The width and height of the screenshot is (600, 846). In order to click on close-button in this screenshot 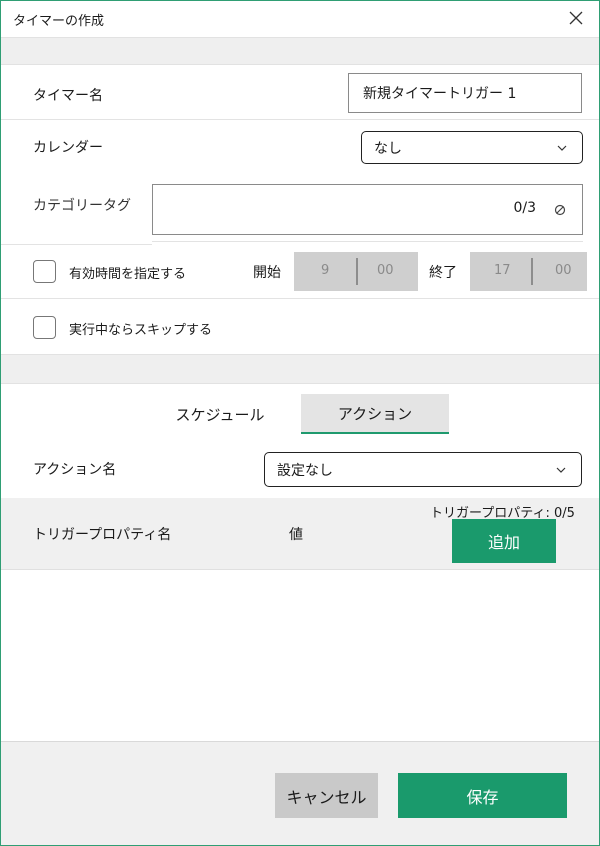, I will do `click(576, 18)`.